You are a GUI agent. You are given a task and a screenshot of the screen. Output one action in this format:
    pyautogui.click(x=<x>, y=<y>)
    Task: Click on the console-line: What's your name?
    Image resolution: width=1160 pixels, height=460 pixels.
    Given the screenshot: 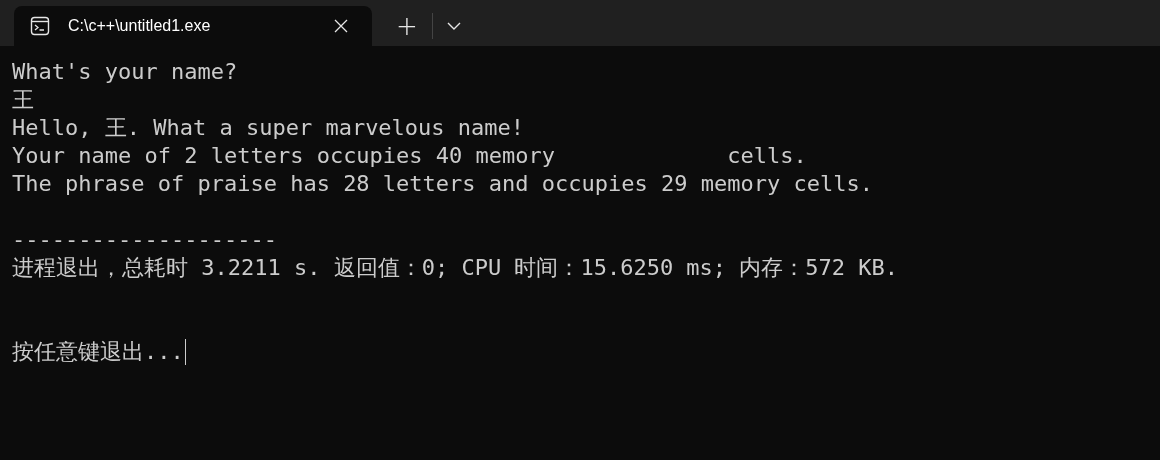 What is the action you would take?
    pyautogui.click(x=125, y=72)
    